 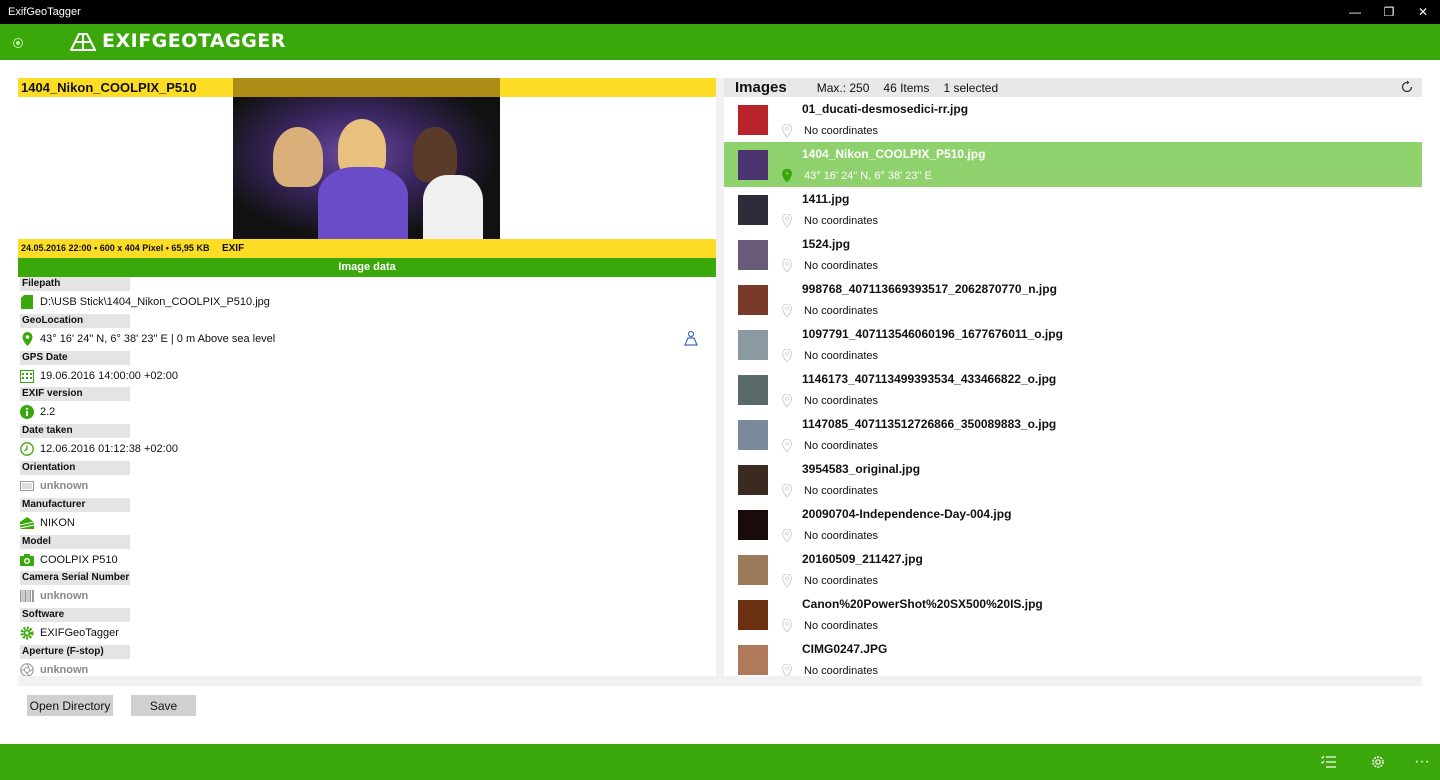 What do you see at coordinates (761, 87) in the screenshot?
I see `images-title: Images` at bounding box center [761, 87].